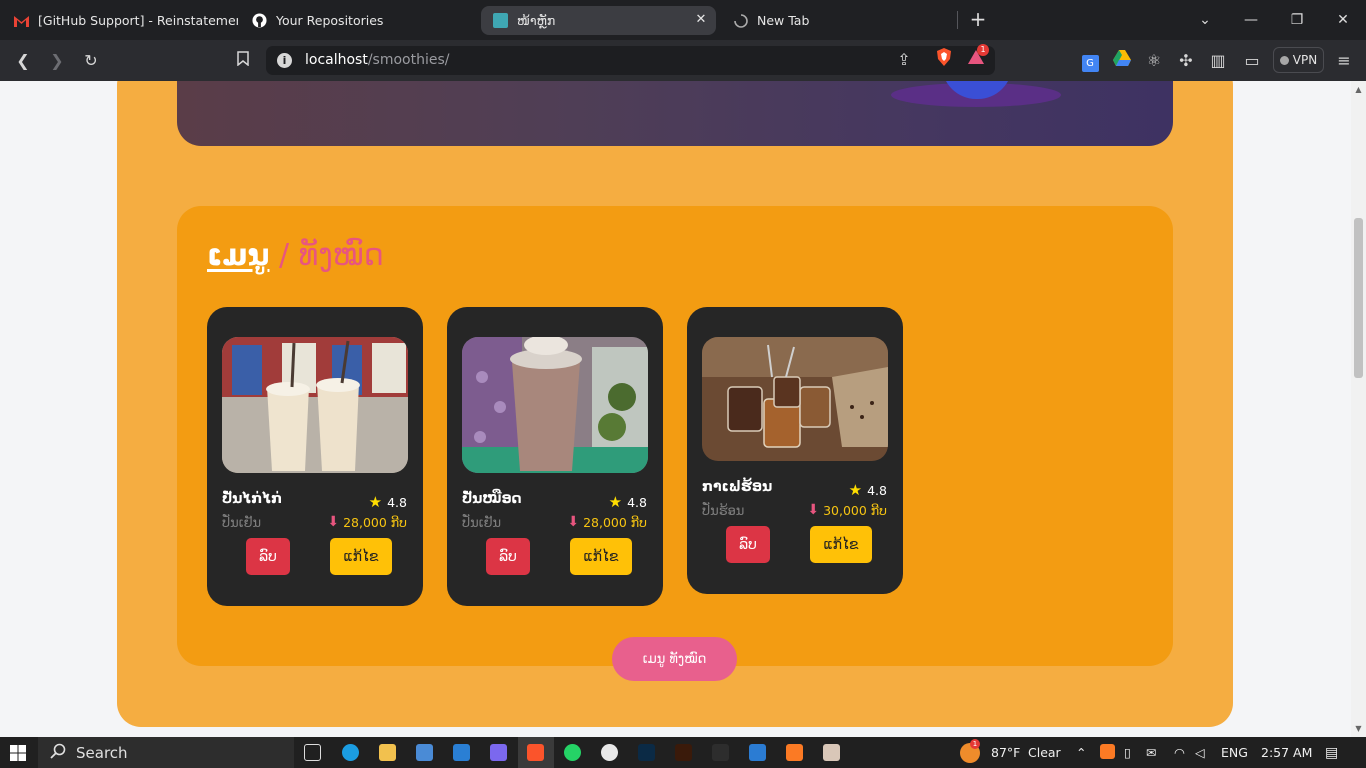 Image resolution: width=1366 pixels, height=768 pixels. Describe the element at coordinates (683, 752) in the screenshot. I see `illustrator-icon` at that location.